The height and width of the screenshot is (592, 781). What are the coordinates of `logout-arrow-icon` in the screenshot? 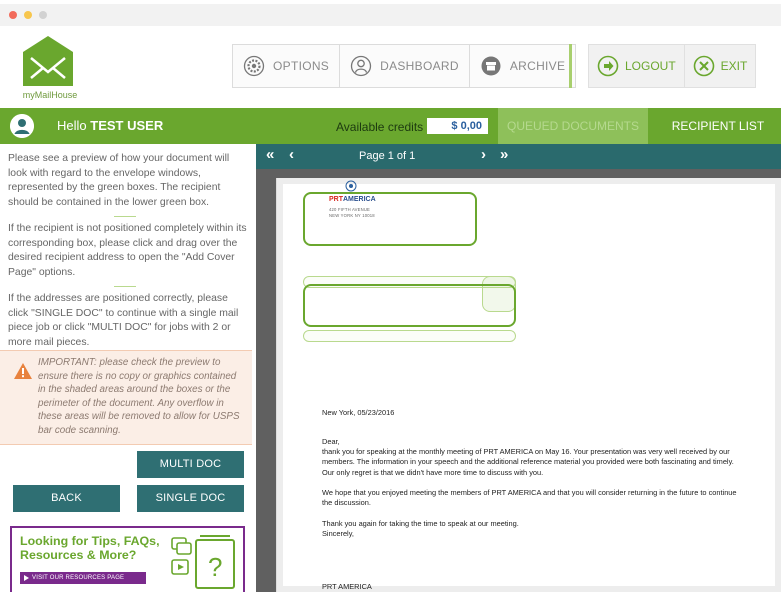 It's located at (608, 66).